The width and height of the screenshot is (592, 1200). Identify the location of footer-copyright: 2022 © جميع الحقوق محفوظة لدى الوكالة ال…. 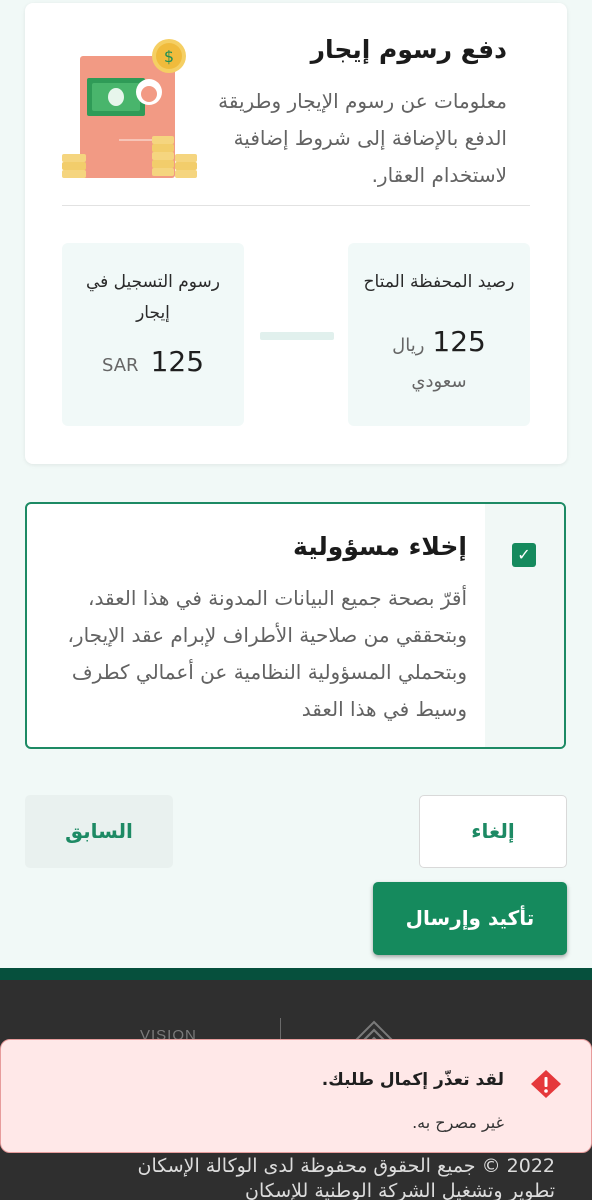
(346, 1166).